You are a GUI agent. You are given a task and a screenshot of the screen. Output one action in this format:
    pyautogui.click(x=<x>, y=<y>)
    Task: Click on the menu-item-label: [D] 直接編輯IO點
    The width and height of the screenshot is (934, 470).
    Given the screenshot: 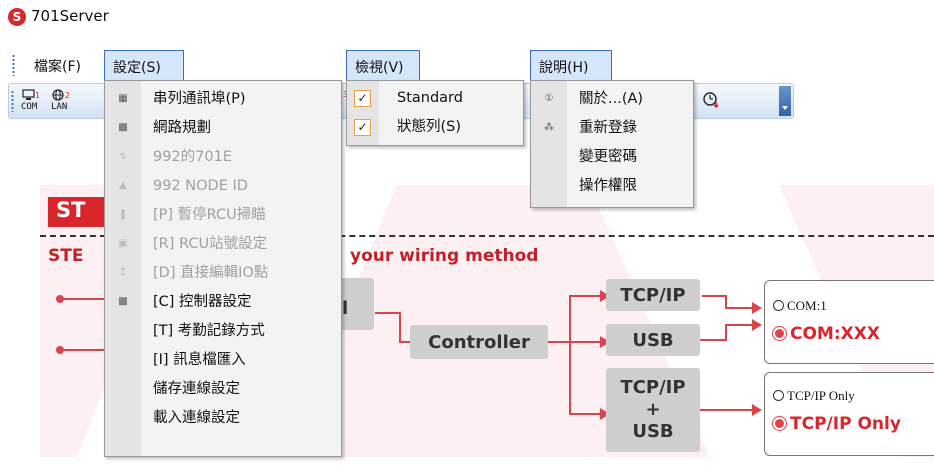 What is the action you would take?
    pyautogui.click(x=211, y=273)
    